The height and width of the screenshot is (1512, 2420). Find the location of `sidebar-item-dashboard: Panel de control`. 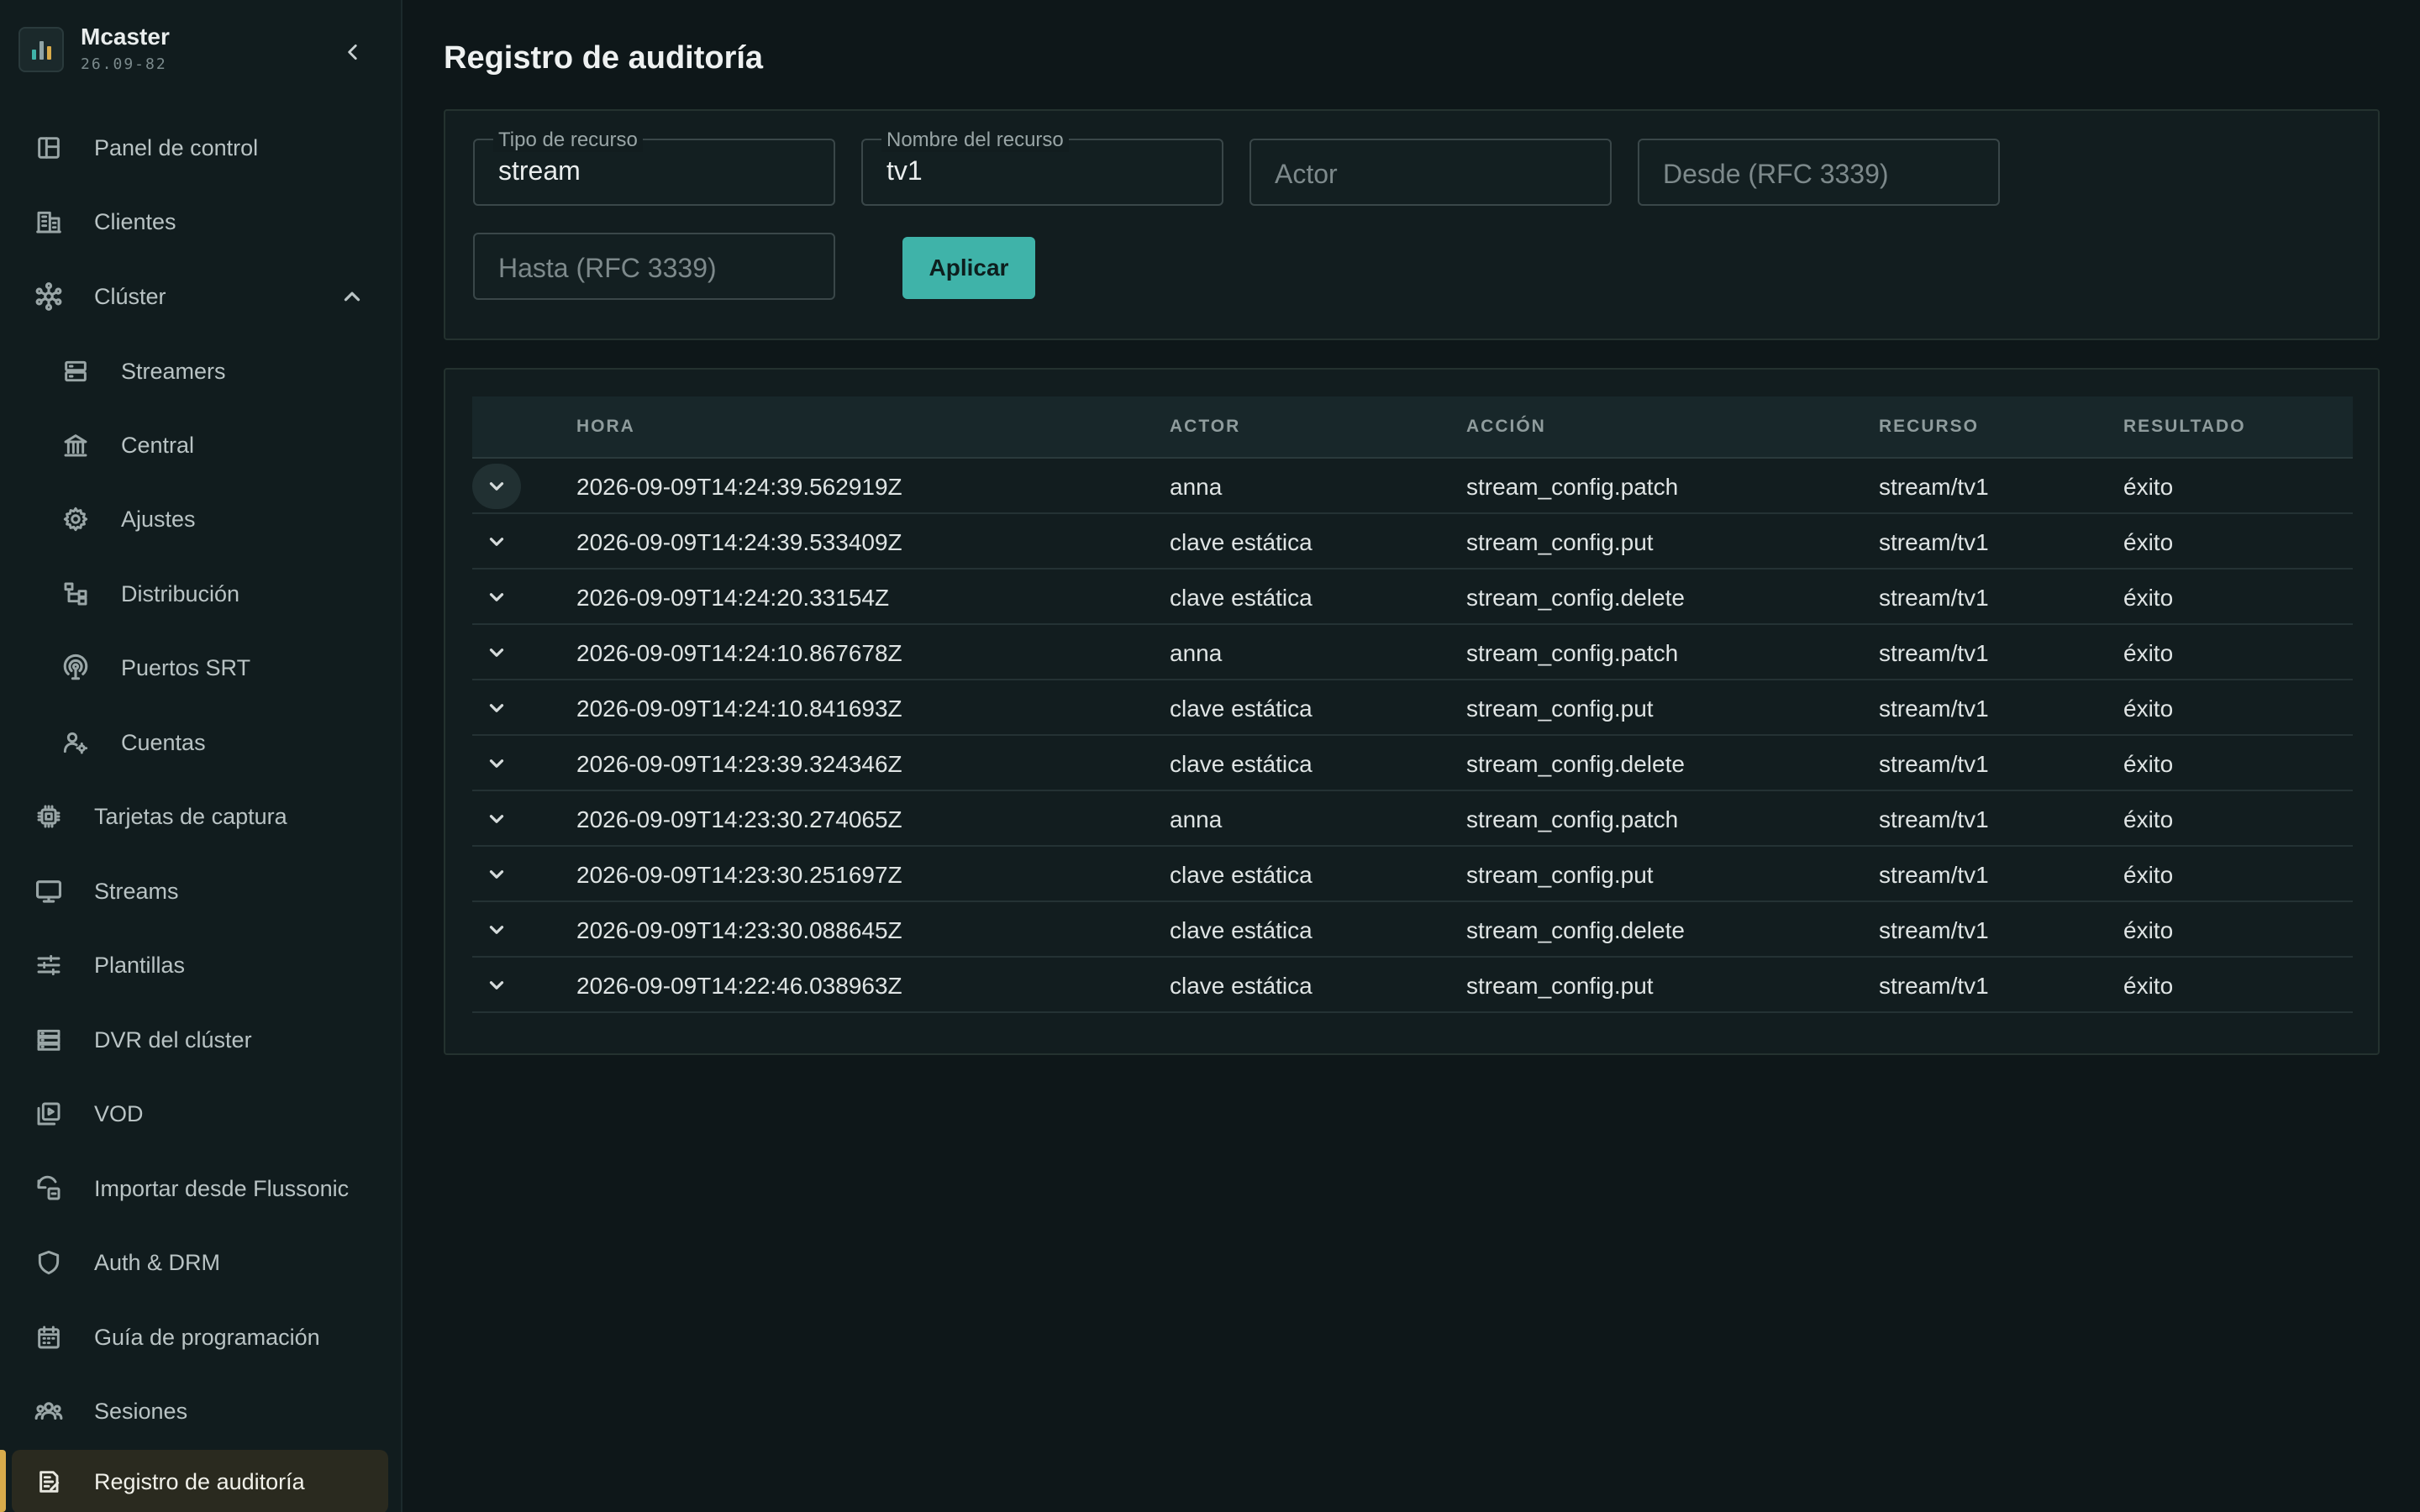

sidebar-item-dashboard: Panel de control is located at coordinates (200, 148).